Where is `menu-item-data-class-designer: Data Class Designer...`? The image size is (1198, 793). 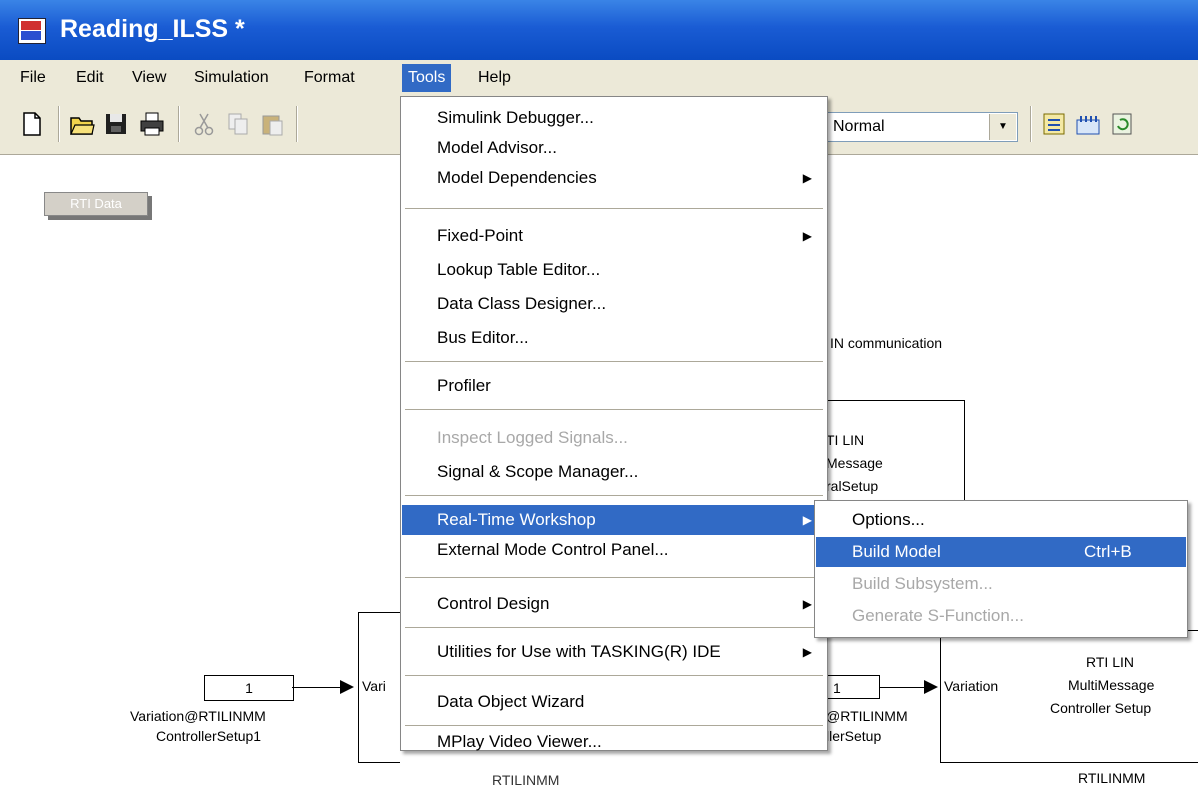 menu-item-data-class-designer: Data Class Designer... is located at coordinates (614, 304).